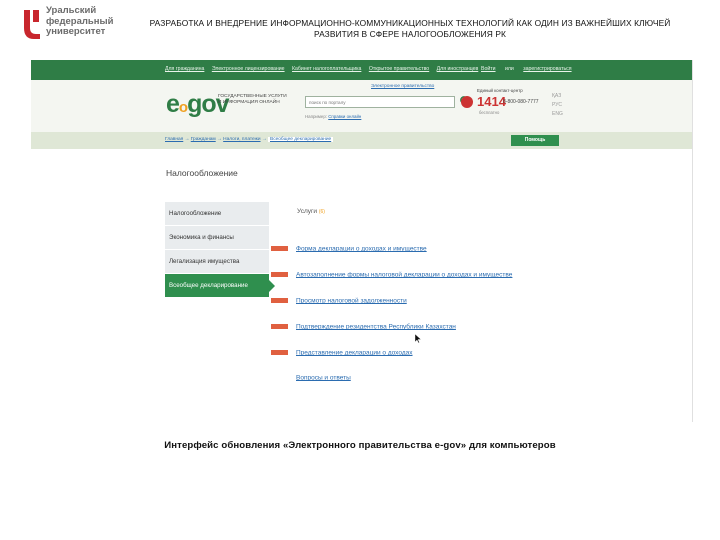 This screenshot has width=720, height=540. I want to click on help-button: Помощь, so click(535, 140).